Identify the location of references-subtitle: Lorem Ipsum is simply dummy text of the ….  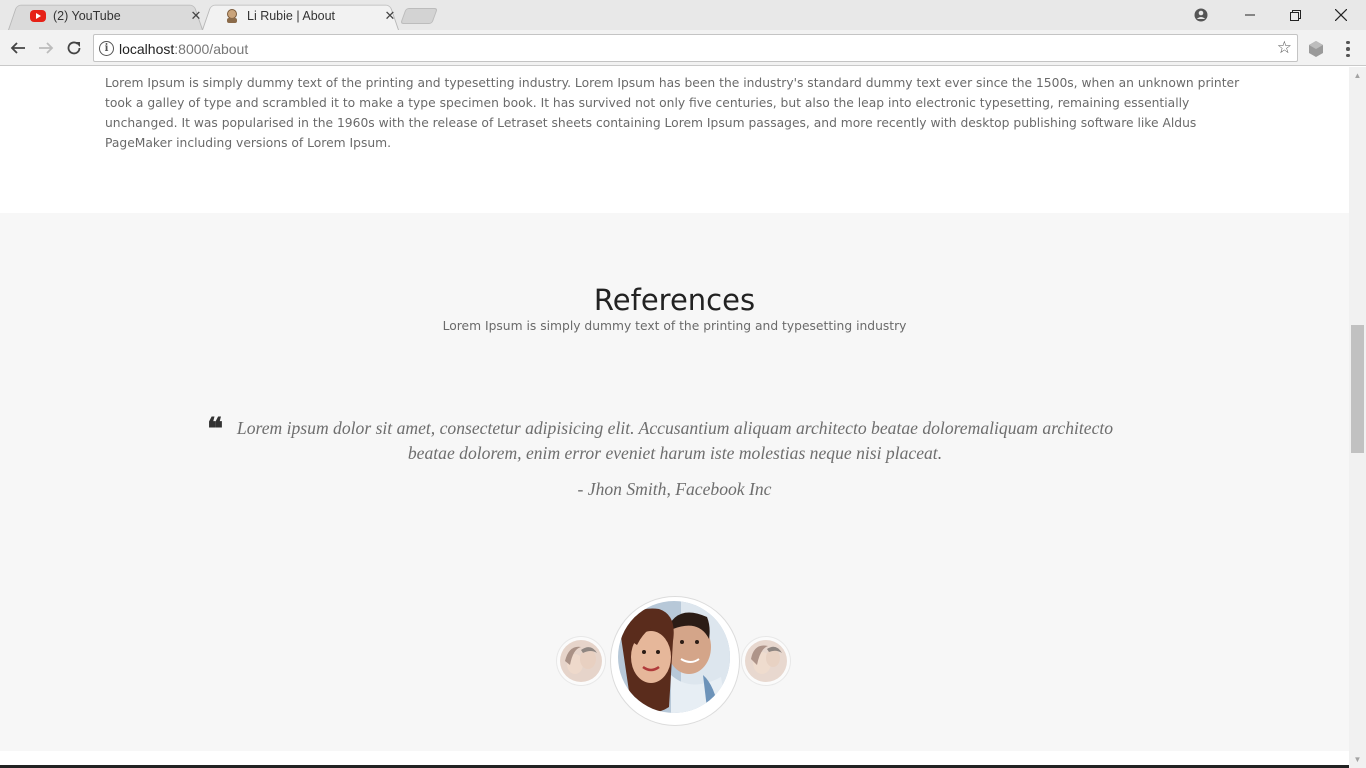
(674, 326).